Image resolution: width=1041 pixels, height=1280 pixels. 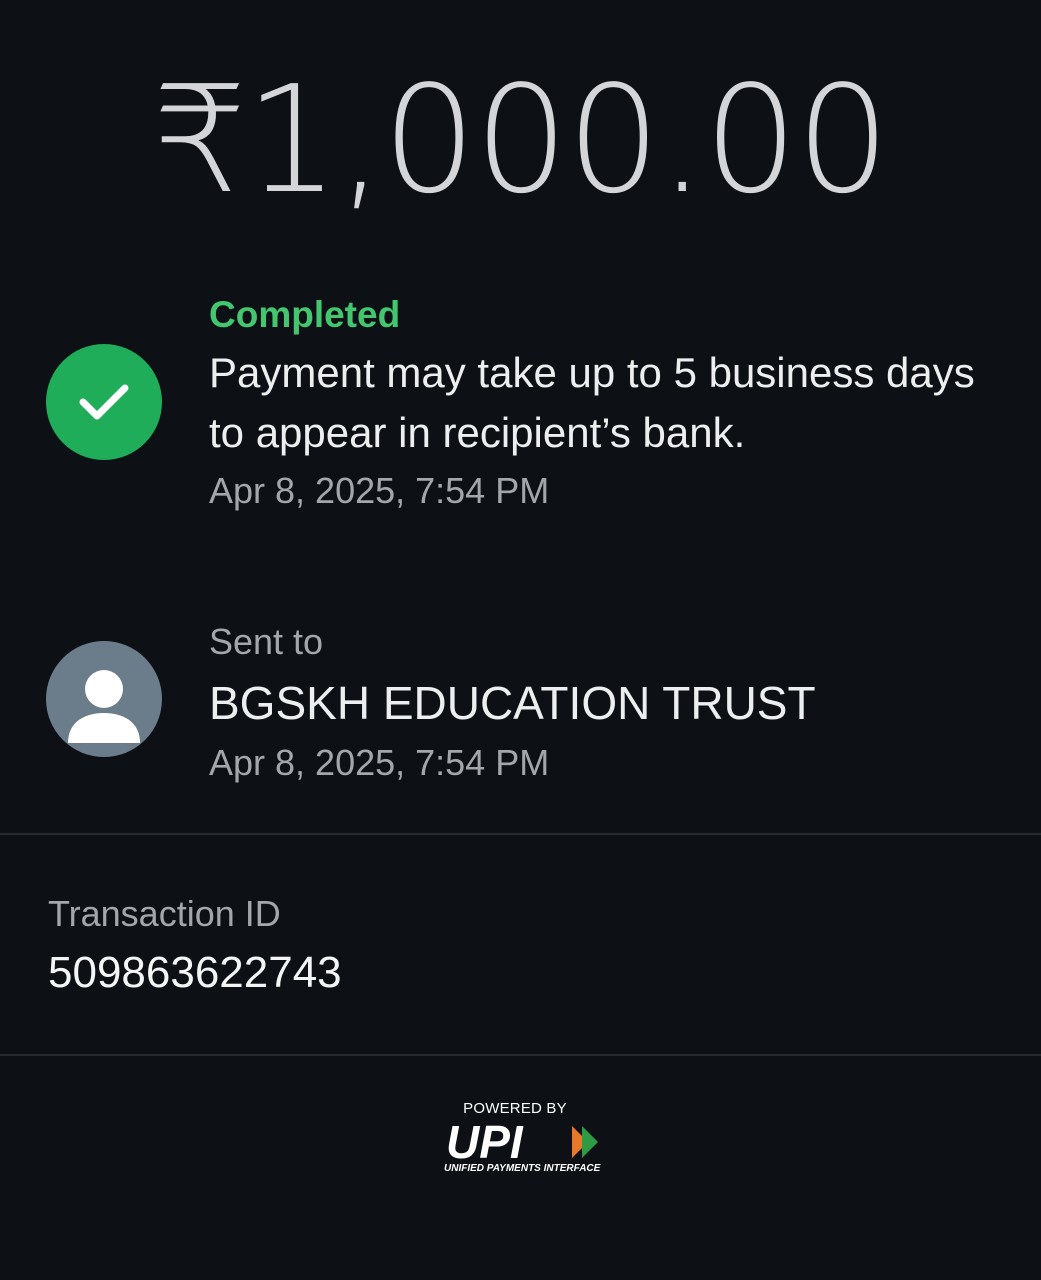 I want to click on recipient-name: BGSKH EDUCATION TRUST, so click(x=609, y=703).